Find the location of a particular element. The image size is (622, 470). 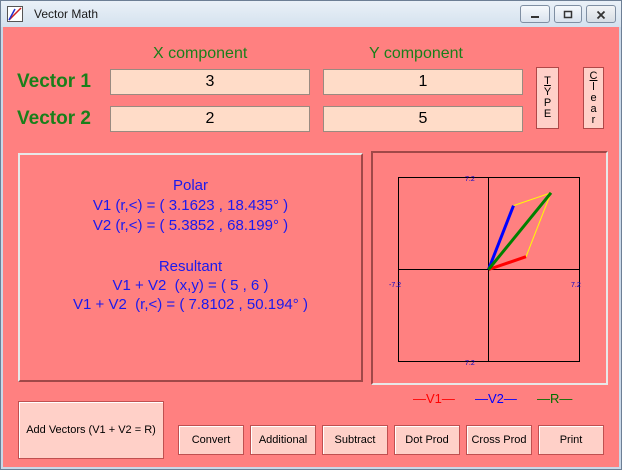

clear-button: C l e a r is located at coordinates (593, 98).